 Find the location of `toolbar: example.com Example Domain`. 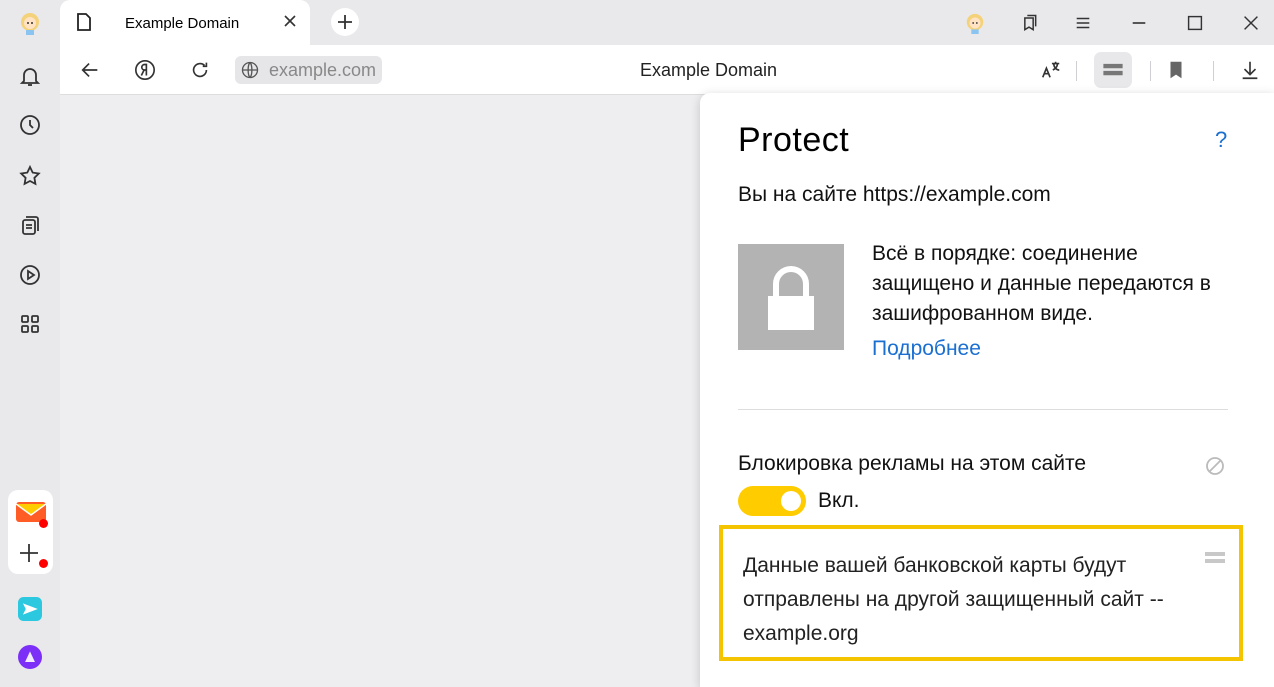

toolbar: example.com Example Domain is located at coordinates (667, 70).